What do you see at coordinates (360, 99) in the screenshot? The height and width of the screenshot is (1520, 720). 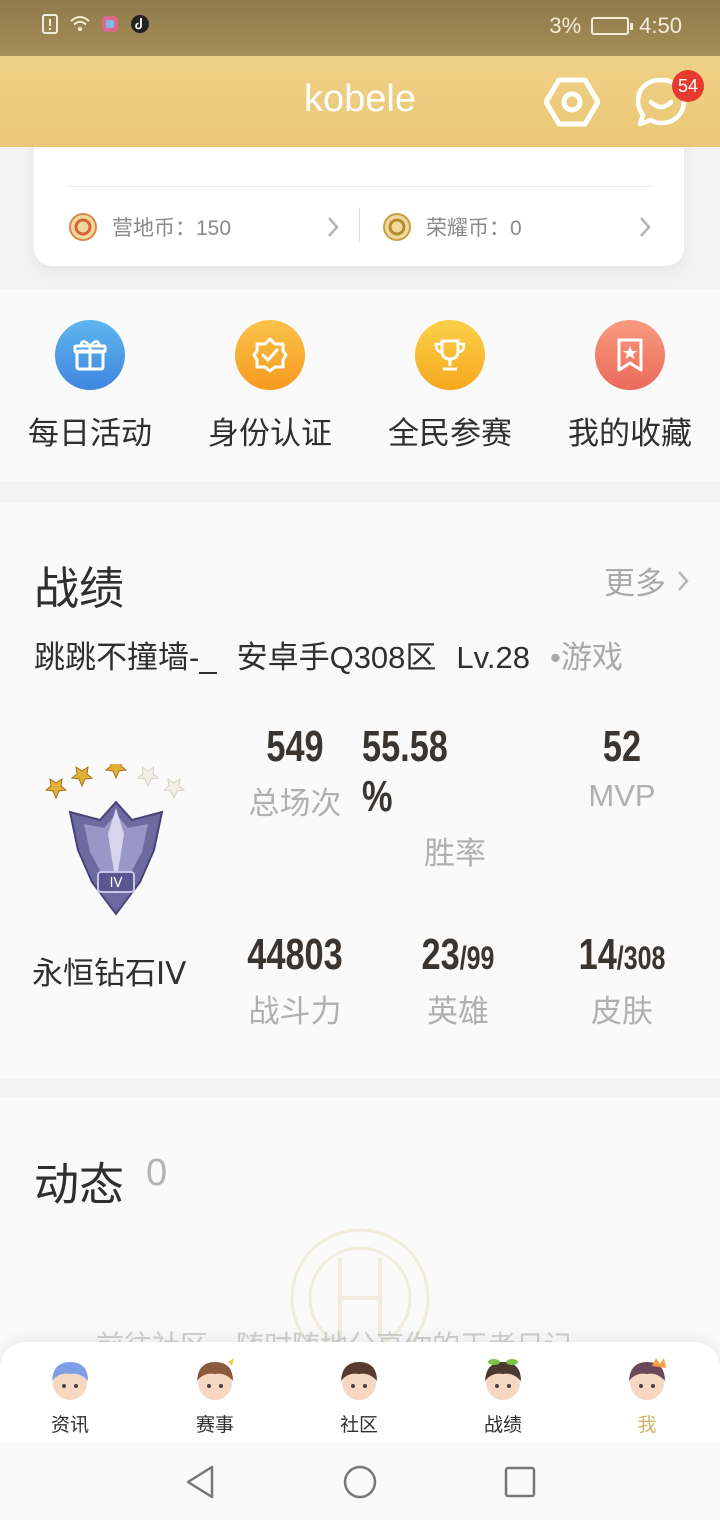 I see `page-title: kobele` at bounding box center [360, 99].